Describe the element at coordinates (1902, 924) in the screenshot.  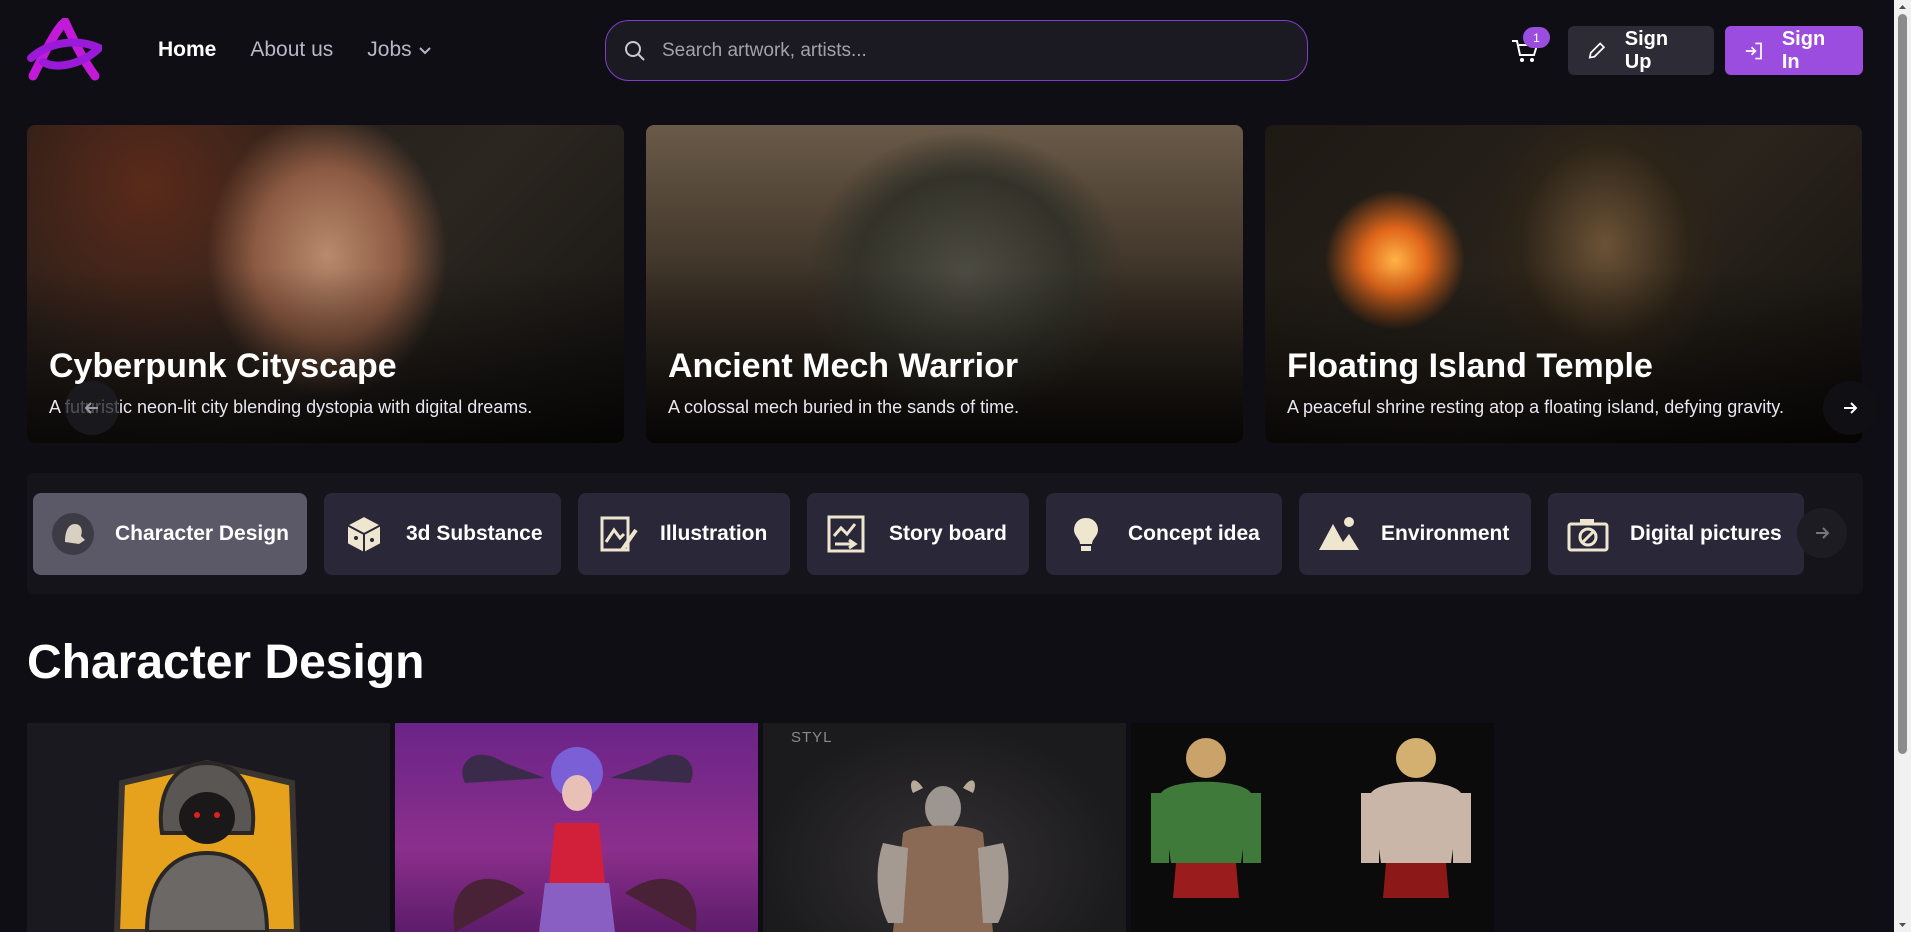
I see `scroll-down-icon` at that location.